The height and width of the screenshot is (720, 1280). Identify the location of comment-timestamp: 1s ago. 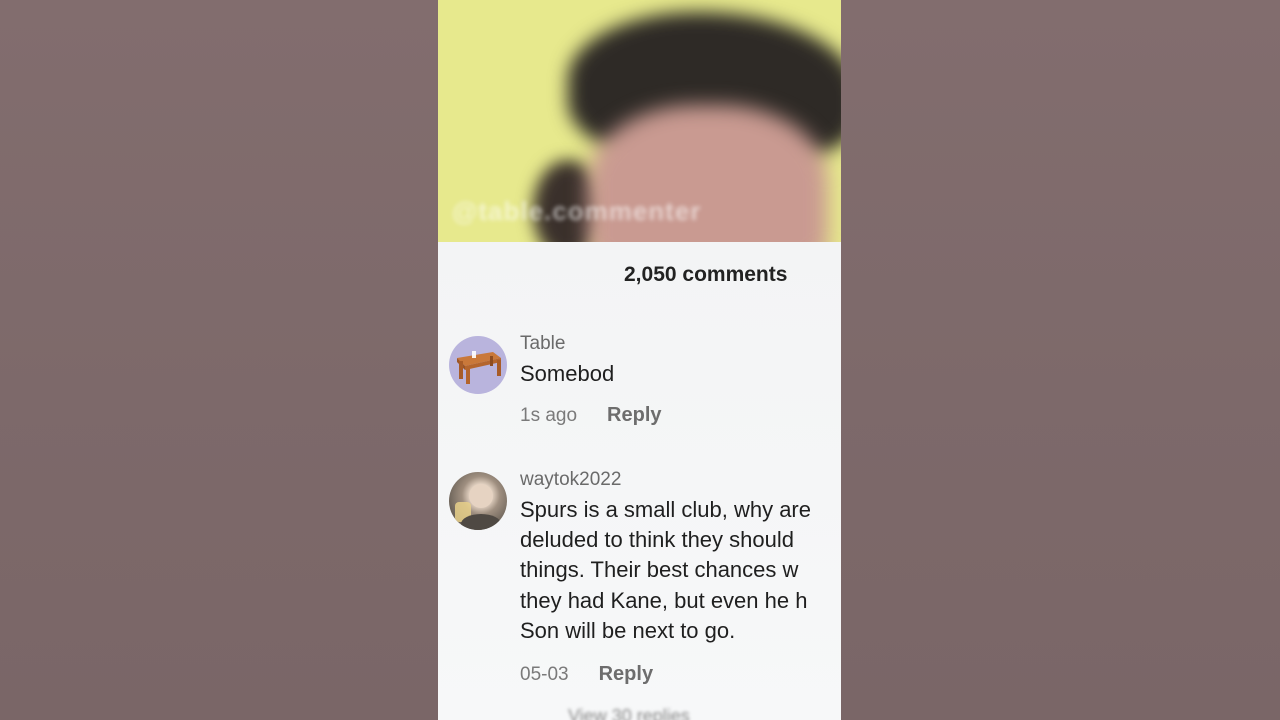
(549, 415).